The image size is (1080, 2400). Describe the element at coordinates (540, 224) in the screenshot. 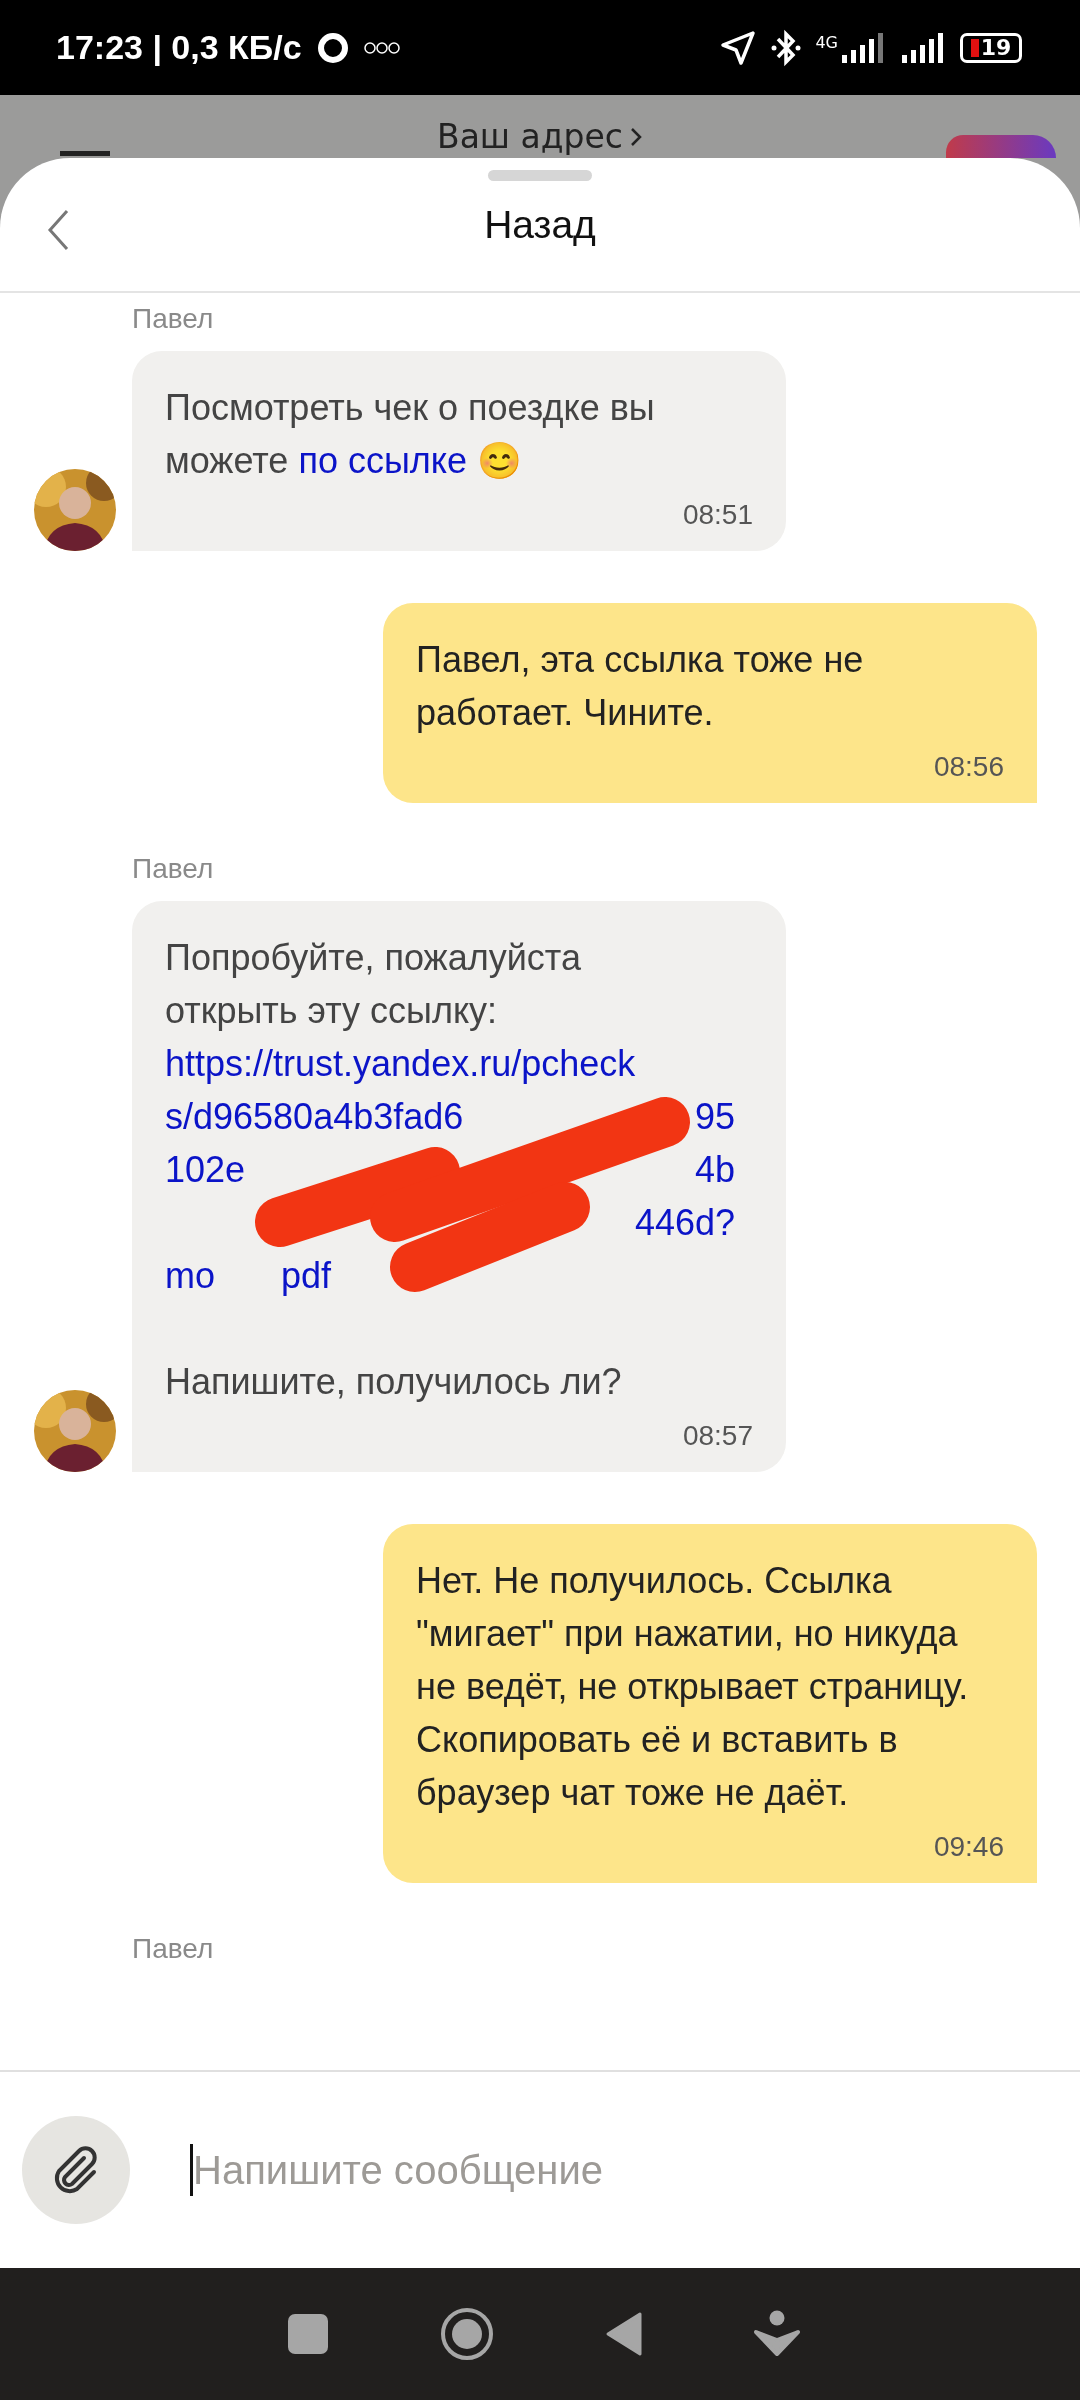

I see `header-title: Назад` at that location.